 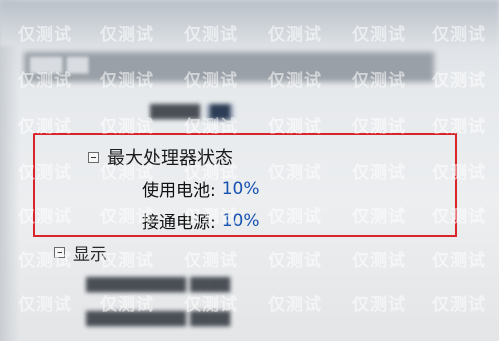 I want to click on setting-plugged-in: 接通电源: 10%, so click(x=201, y=221).